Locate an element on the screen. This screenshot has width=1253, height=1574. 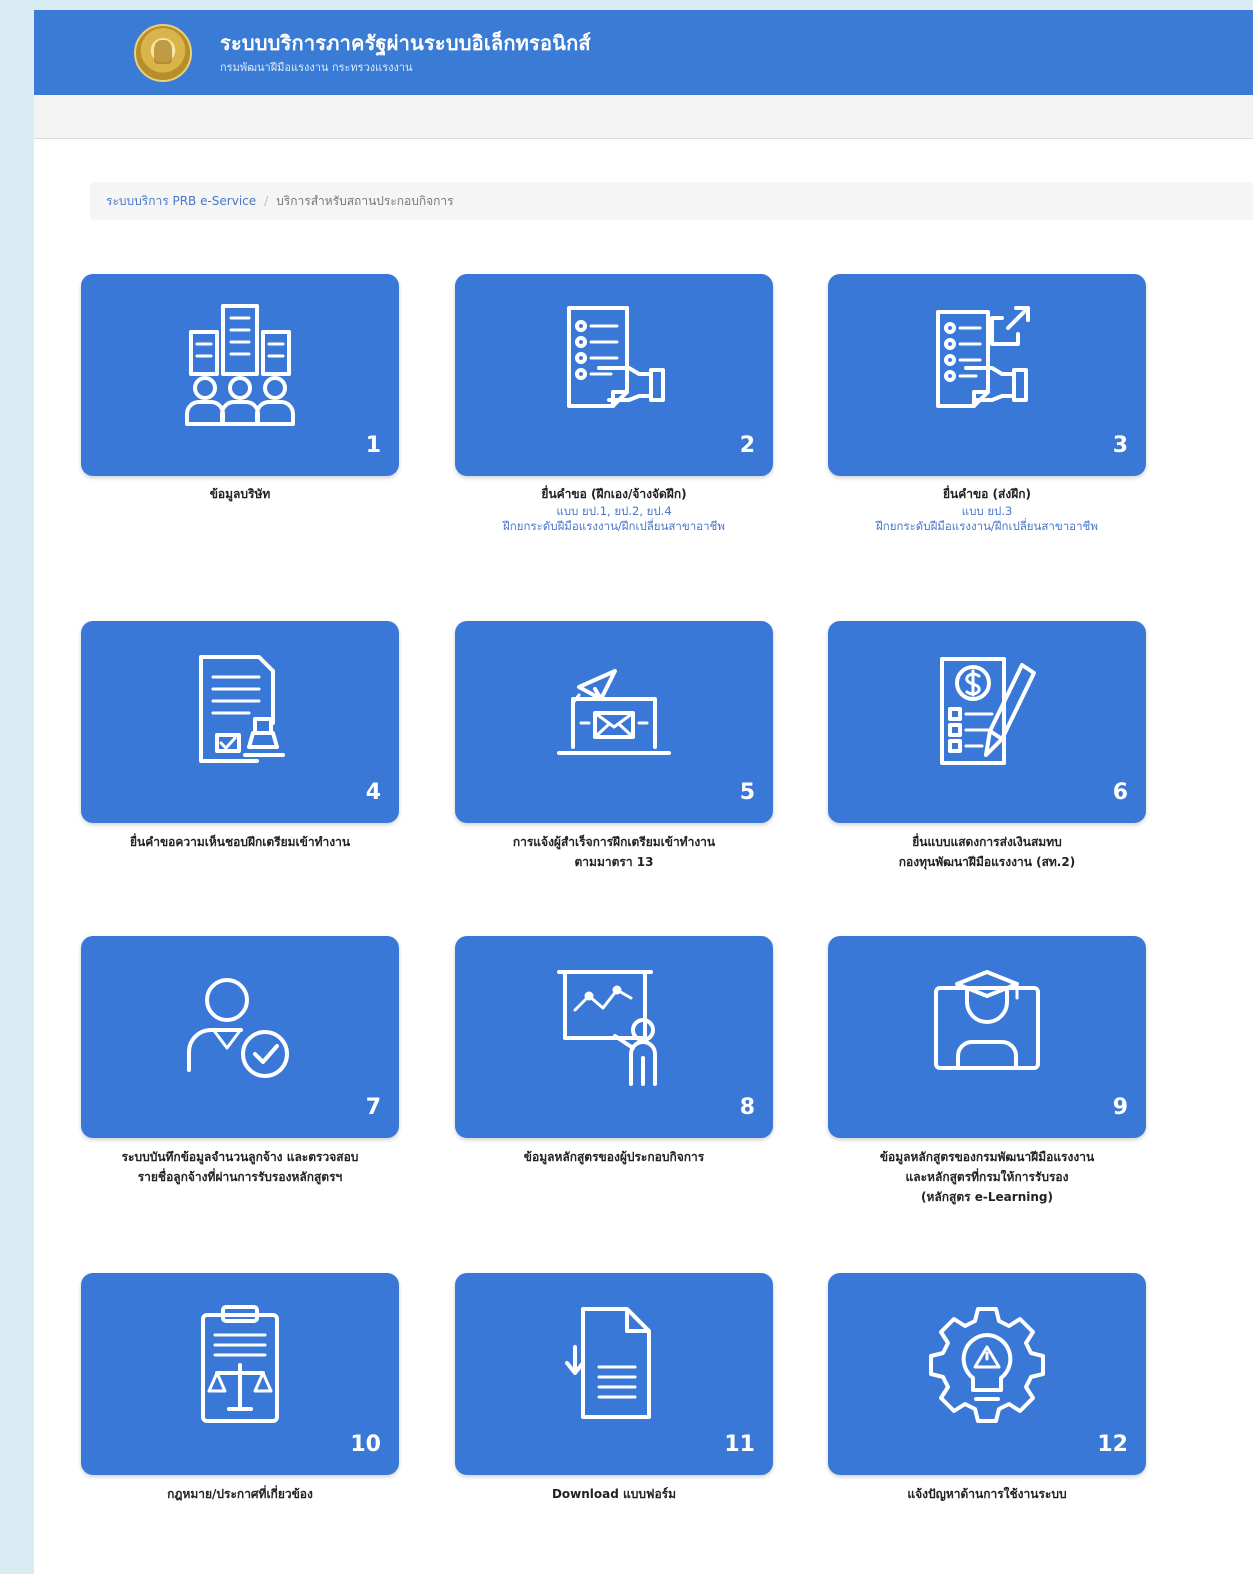
document-send-icon is located at coordinates (983, 357).